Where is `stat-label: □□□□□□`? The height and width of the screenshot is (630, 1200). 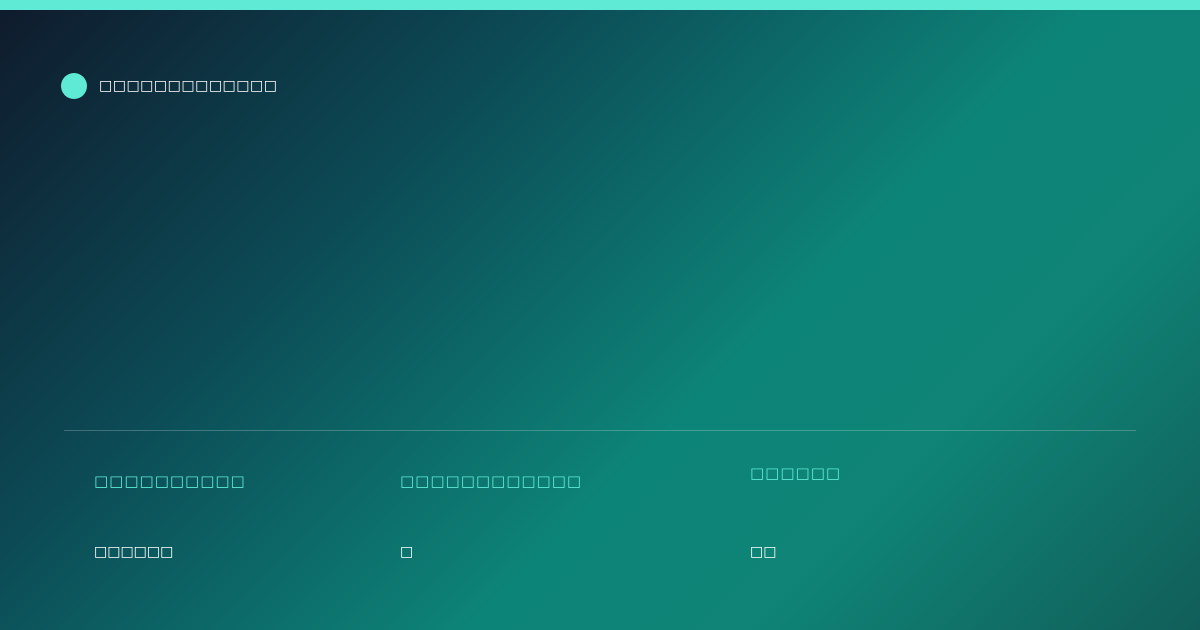
stat-label: □□□□□□ is located at coordinates (796, 473).